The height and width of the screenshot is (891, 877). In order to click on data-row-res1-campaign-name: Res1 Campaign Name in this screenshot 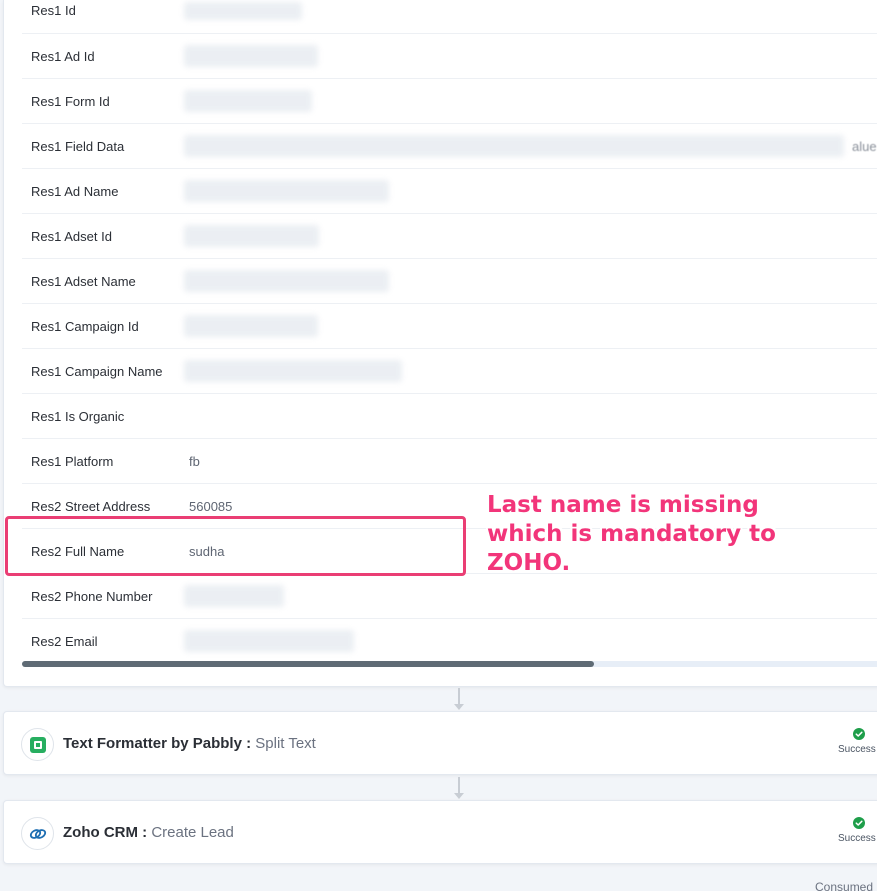, I will do `click(449, 371)`.